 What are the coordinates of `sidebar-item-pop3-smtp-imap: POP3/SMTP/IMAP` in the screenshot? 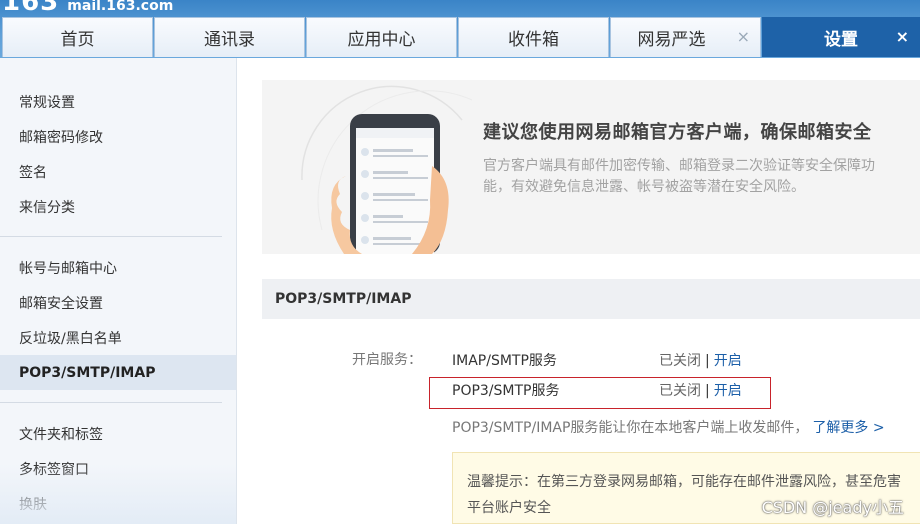 It's located at (118, 372).